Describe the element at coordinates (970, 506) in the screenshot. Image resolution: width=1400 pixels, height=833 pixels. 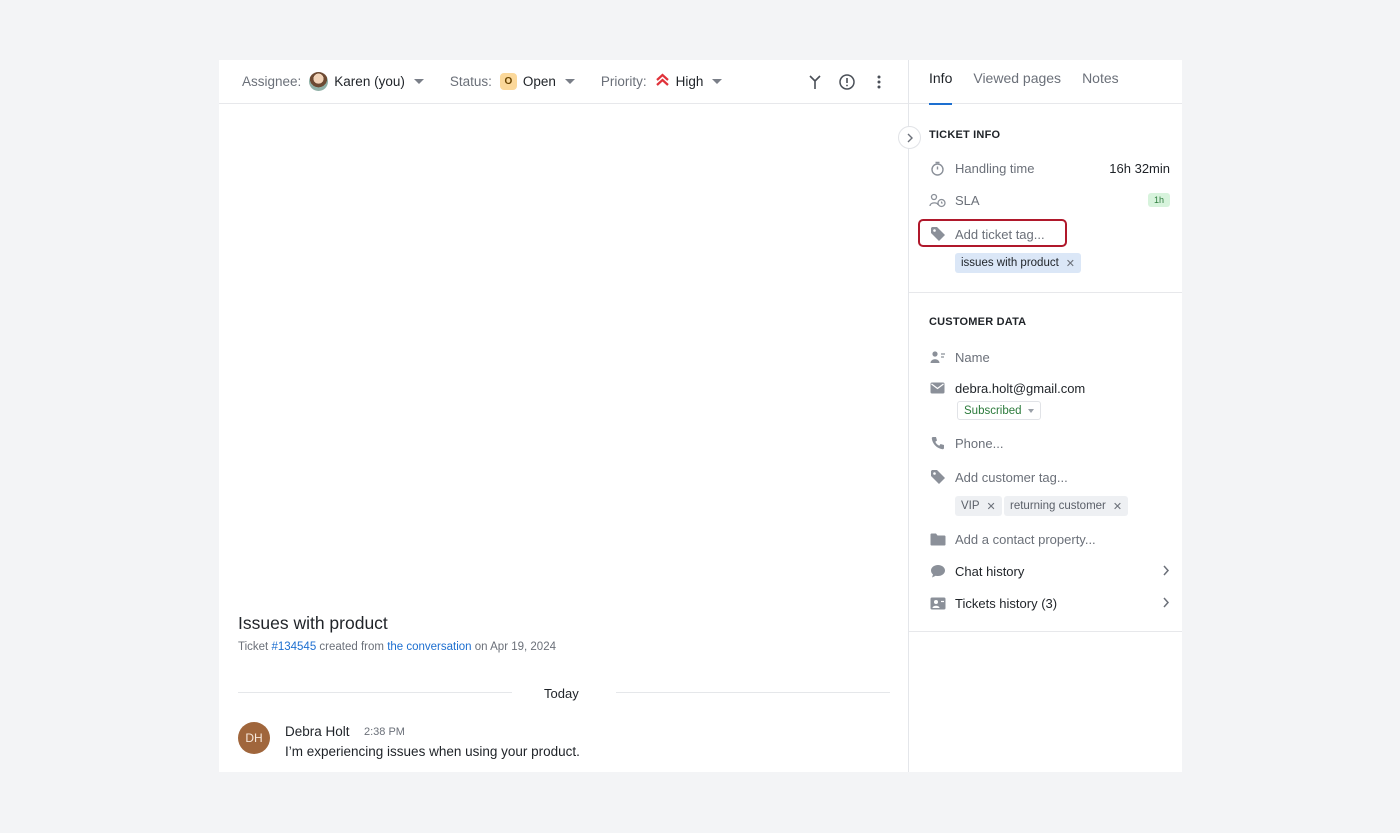
I see `customer-tag-label: VIP` at that location.